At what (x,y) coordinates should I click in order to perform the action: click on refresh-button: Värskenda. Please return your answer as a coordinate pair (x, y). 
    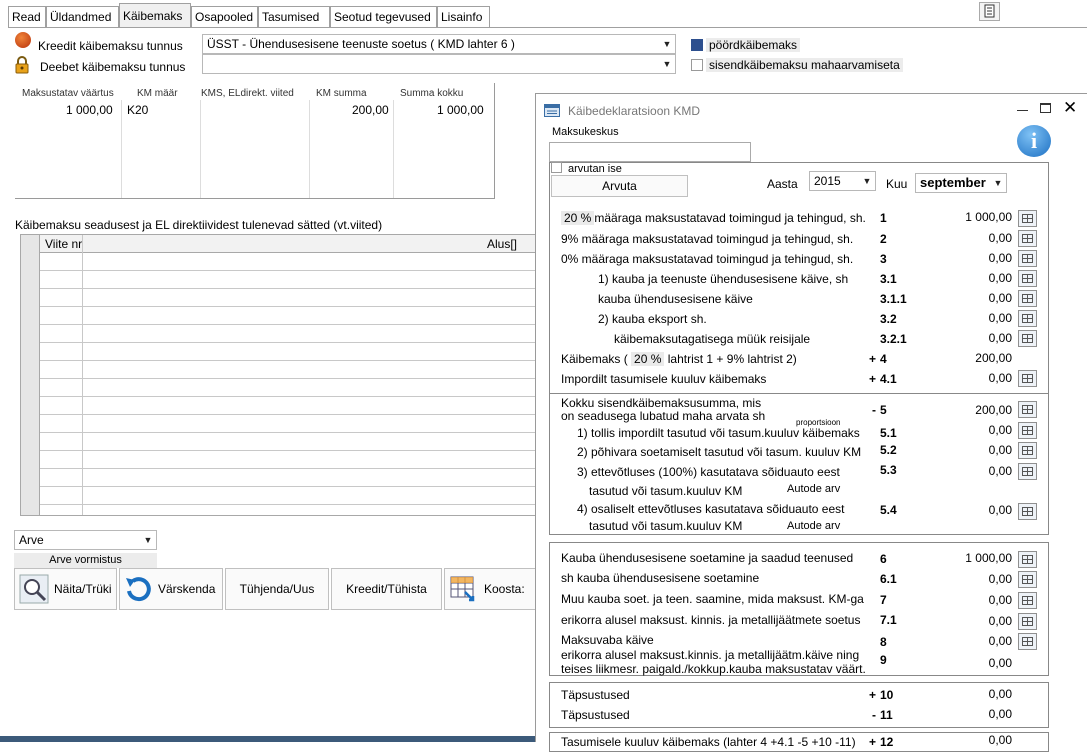
    Looking at the image, I should click on (171, 589).